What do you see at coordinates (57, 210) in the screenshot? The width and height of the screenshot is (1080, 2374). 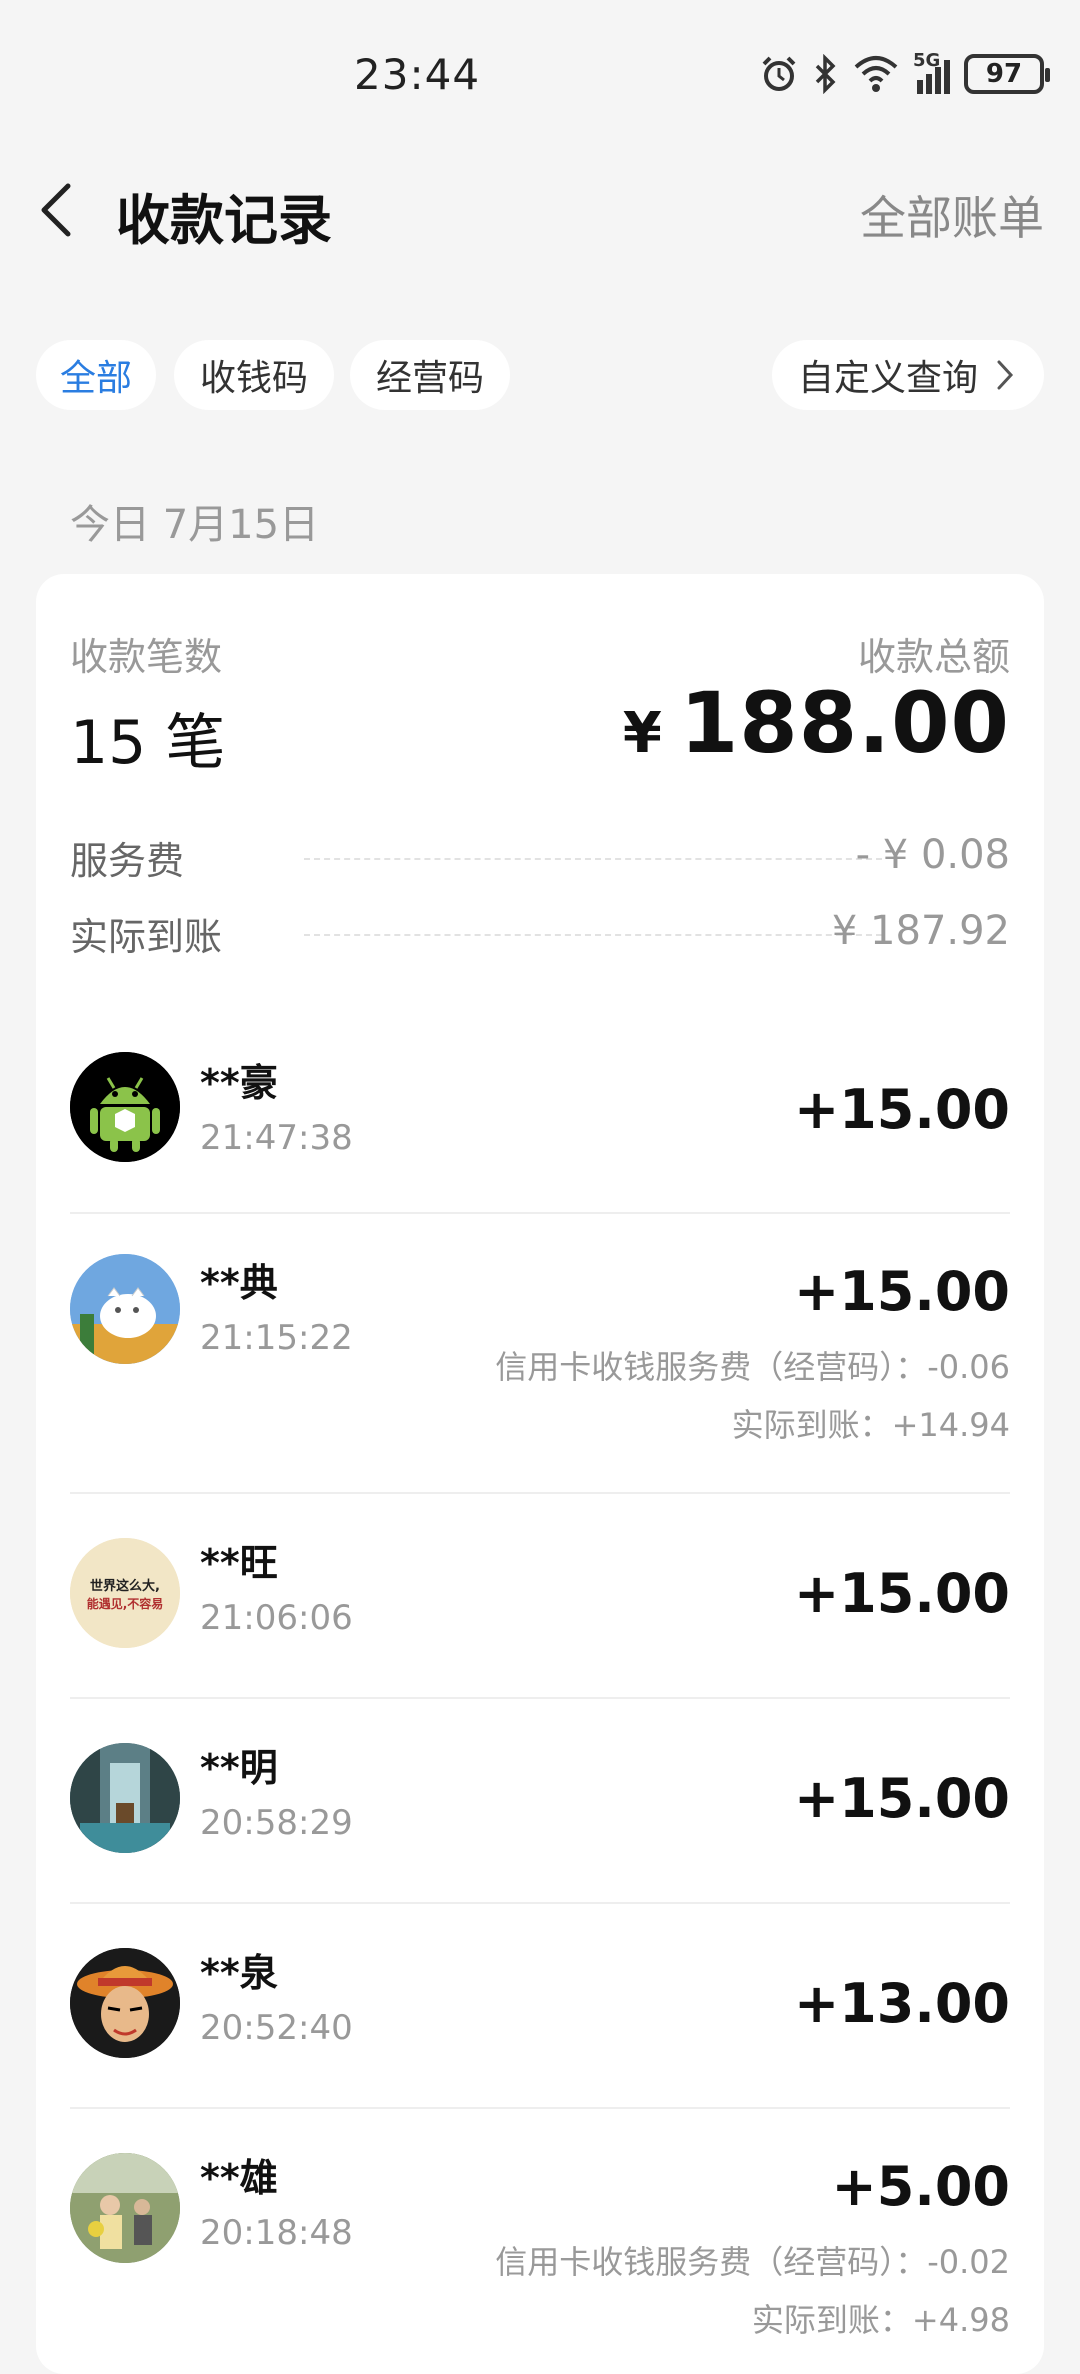 I see `chevron-left-icon` at bounding box center [57, 210].